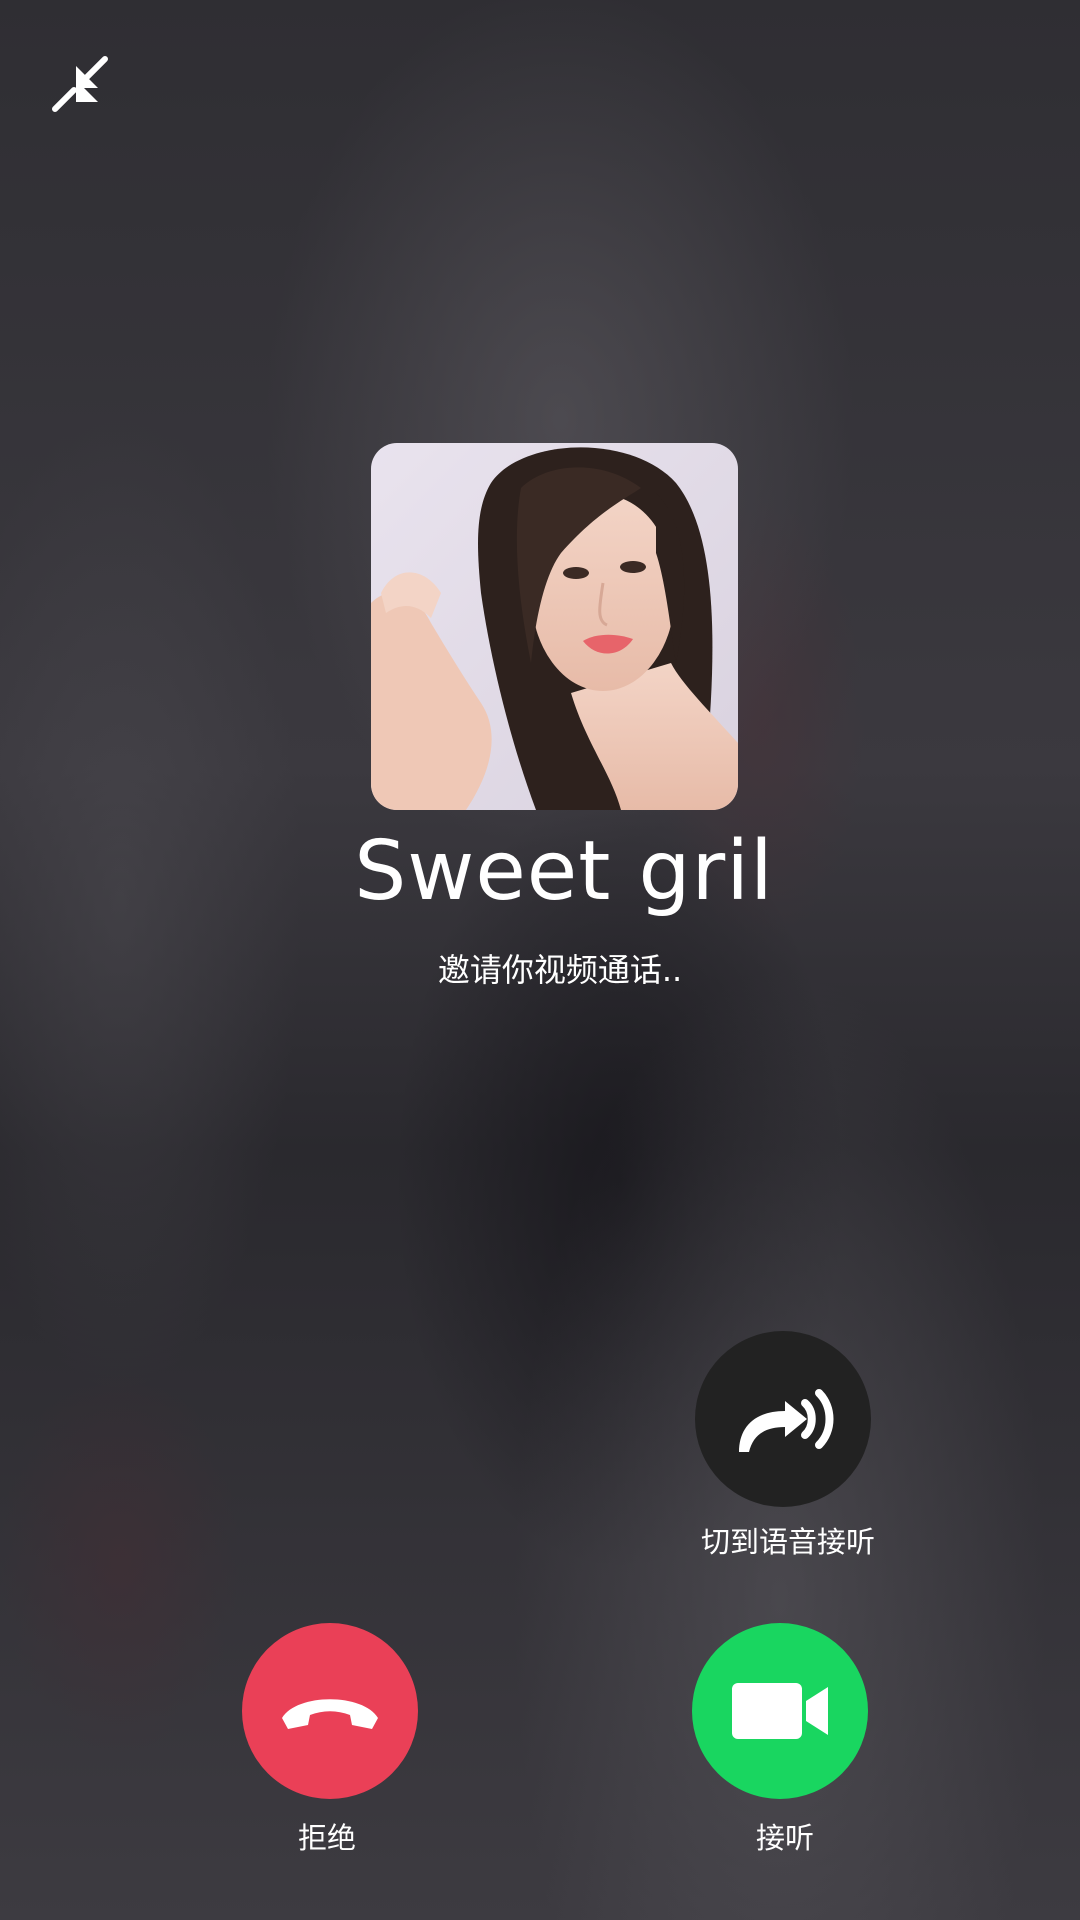 The height and width of the screenshot is (1920, 1080). I want to click on minimize-icon, so click(80, 84).